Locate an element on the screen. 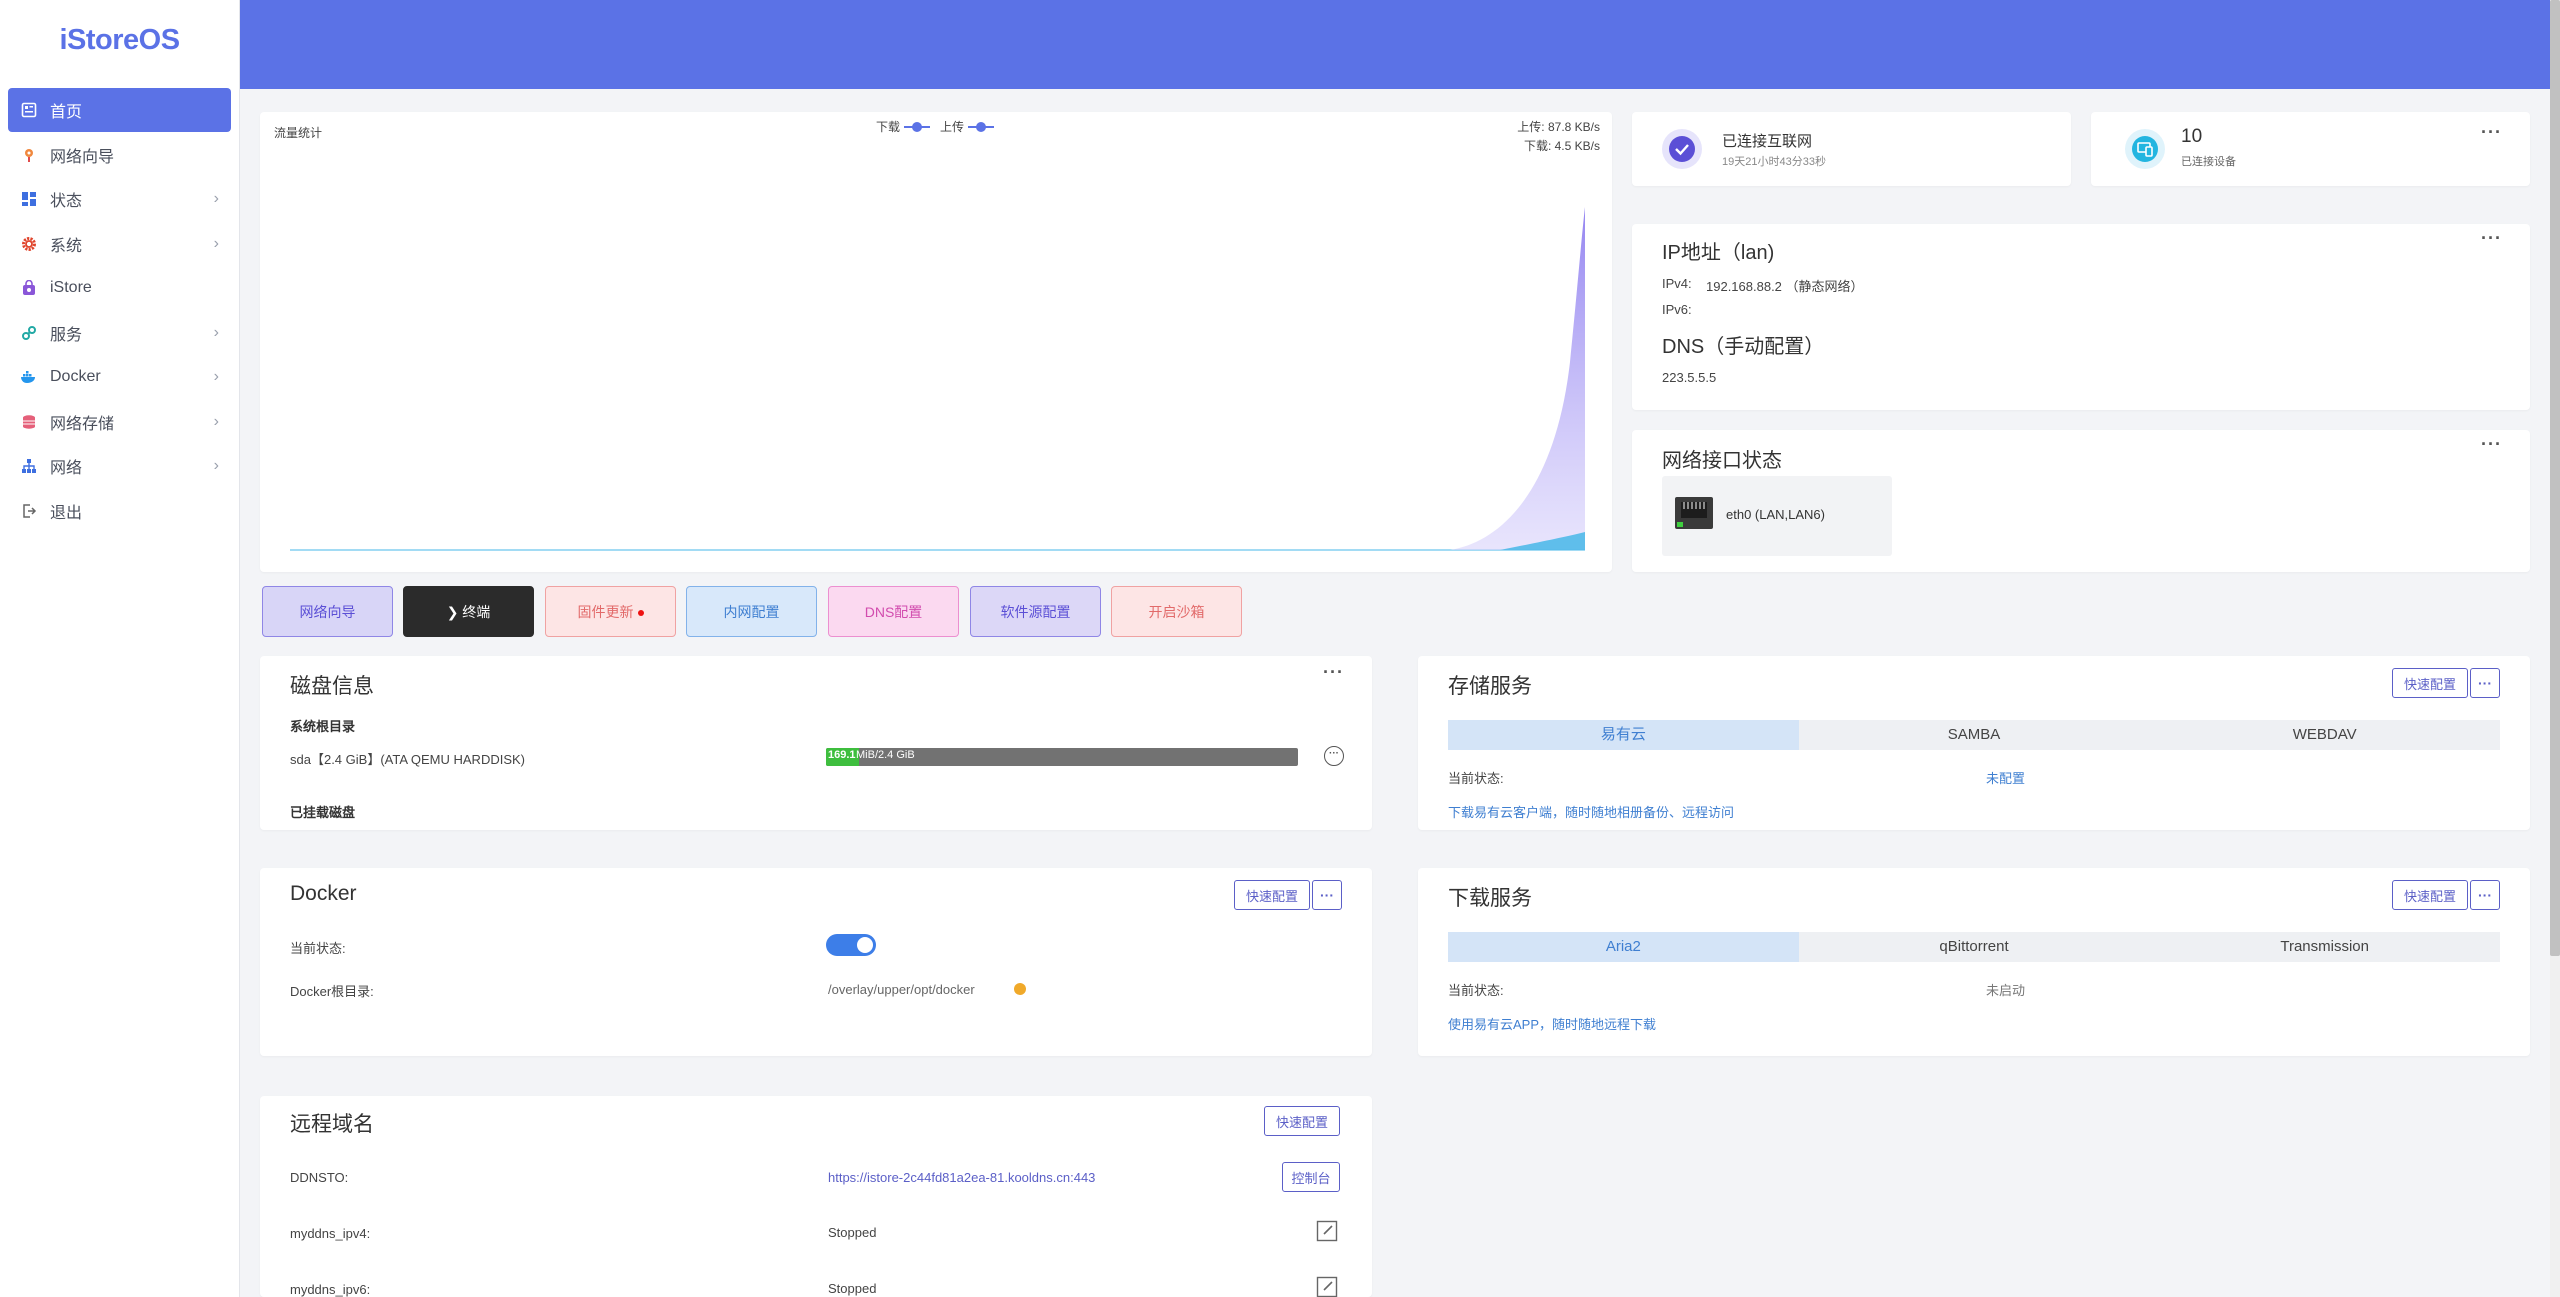 The image size is (2560, 1297). software-source-button: 软件源配置 is located at coordinates (1035, 611).